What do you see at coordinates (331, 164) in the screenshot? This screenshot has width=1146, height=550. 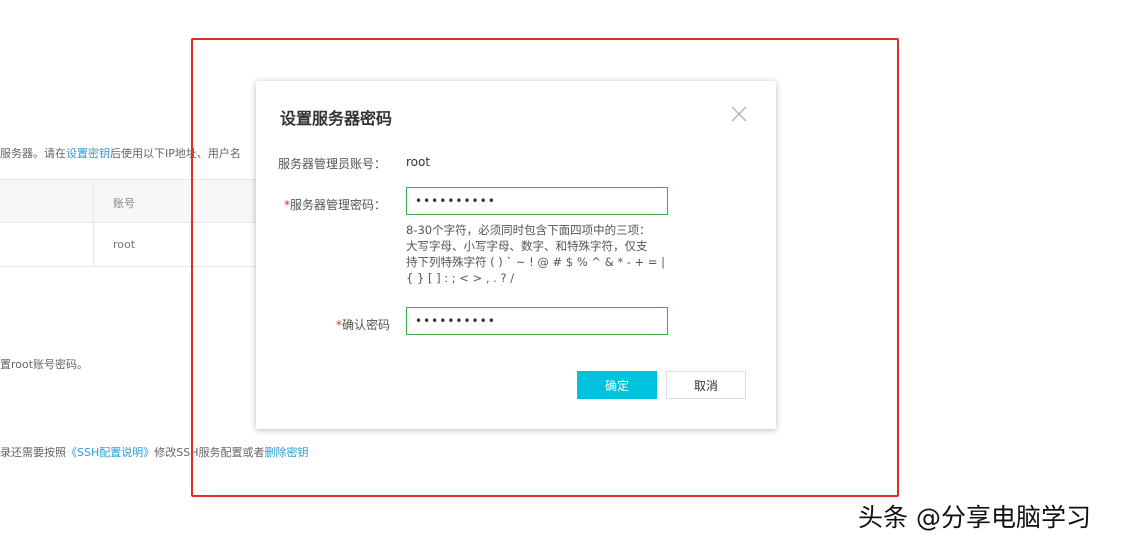 I see `account-label: 服务器管理员账号：` at bounding box center [331, 164].